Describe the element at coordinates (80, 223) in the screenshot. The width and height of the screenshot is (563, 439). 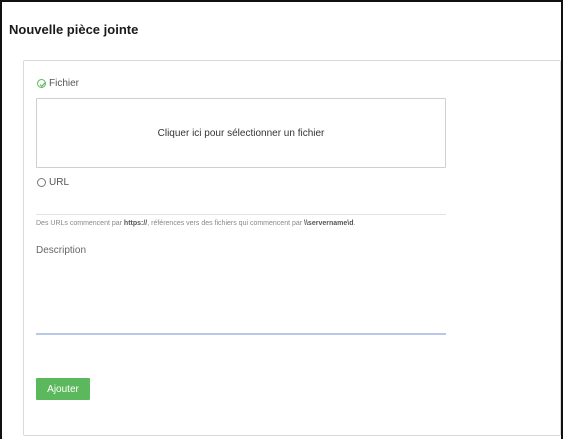
I see `help-prefix: Des URLs commencent par` at that location.